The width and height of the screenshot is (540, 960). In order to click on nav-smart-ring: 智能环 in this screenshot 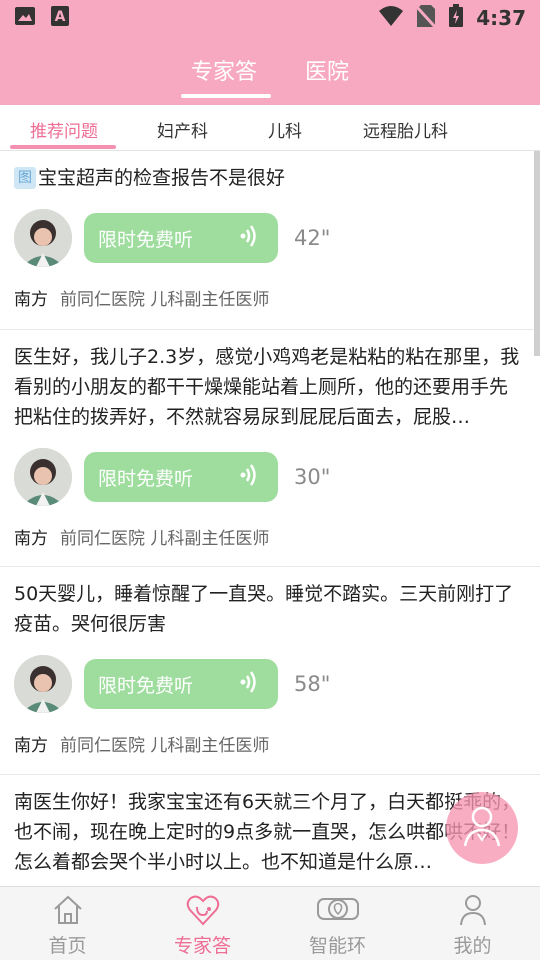, I will do `click(337, 923)`.